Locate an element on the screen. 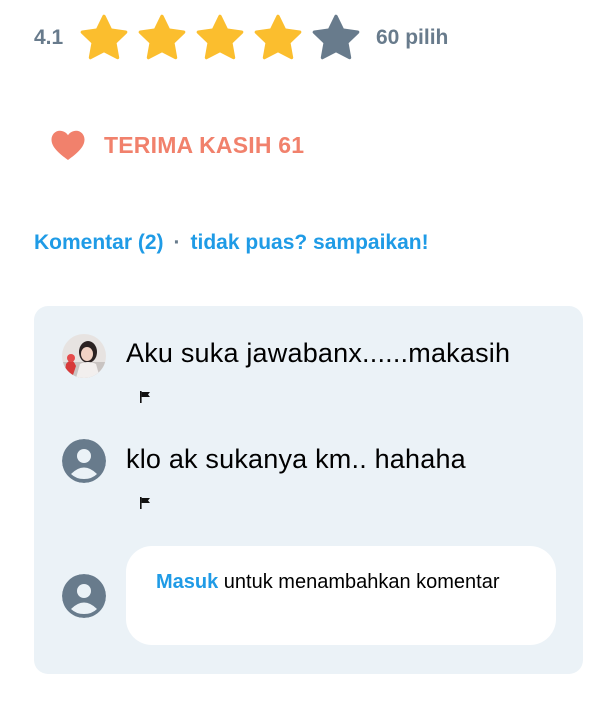  rating-row: 4.1 60 pilih is located at coordinates (241, 38).